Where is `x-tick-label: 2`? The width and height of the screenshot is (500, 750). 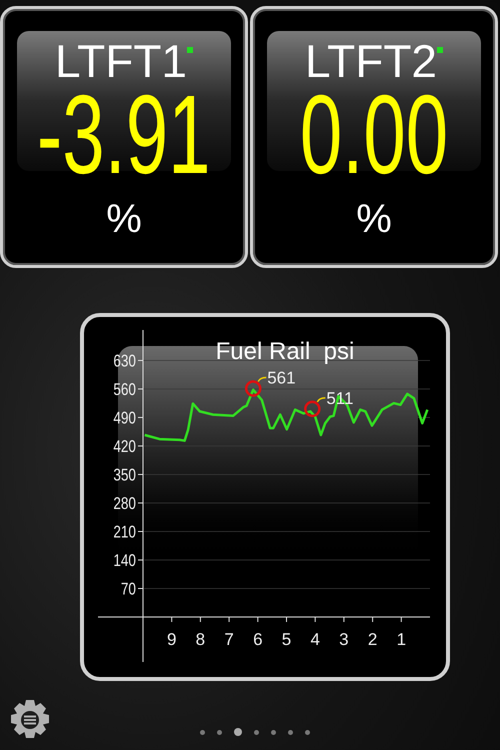
x-tick-label: 2 is located at coordinates (373, 639).